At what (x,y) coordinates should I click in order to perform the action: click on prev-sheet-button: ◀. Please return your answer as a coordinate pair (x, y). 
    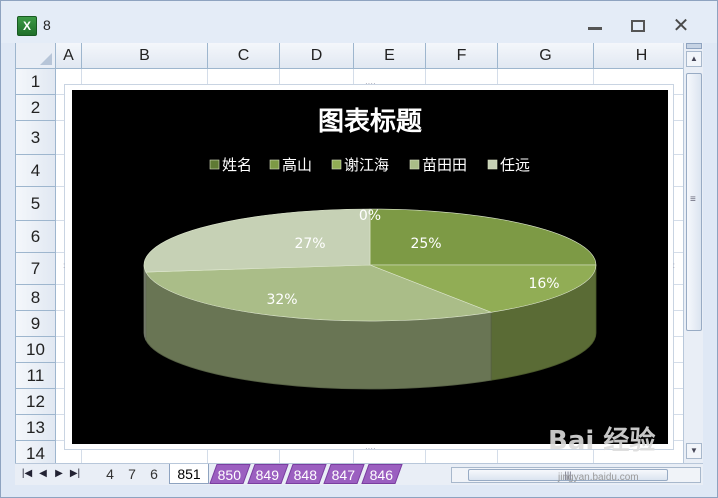
    Looking at the image, I should click on (43, 474).